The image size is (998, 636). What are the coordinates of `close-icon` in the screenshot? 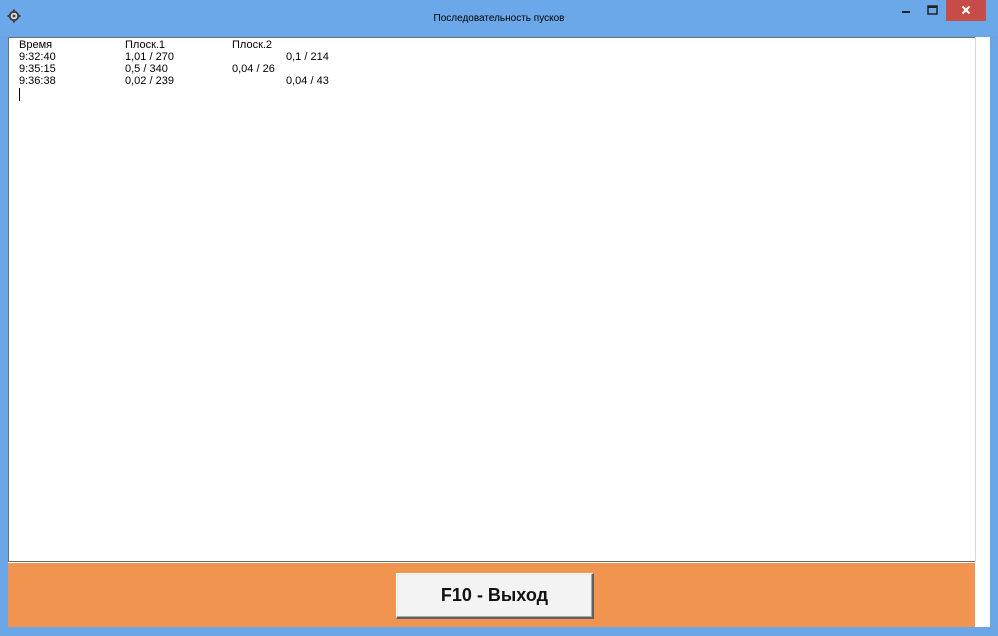 It's located at (966, 11).